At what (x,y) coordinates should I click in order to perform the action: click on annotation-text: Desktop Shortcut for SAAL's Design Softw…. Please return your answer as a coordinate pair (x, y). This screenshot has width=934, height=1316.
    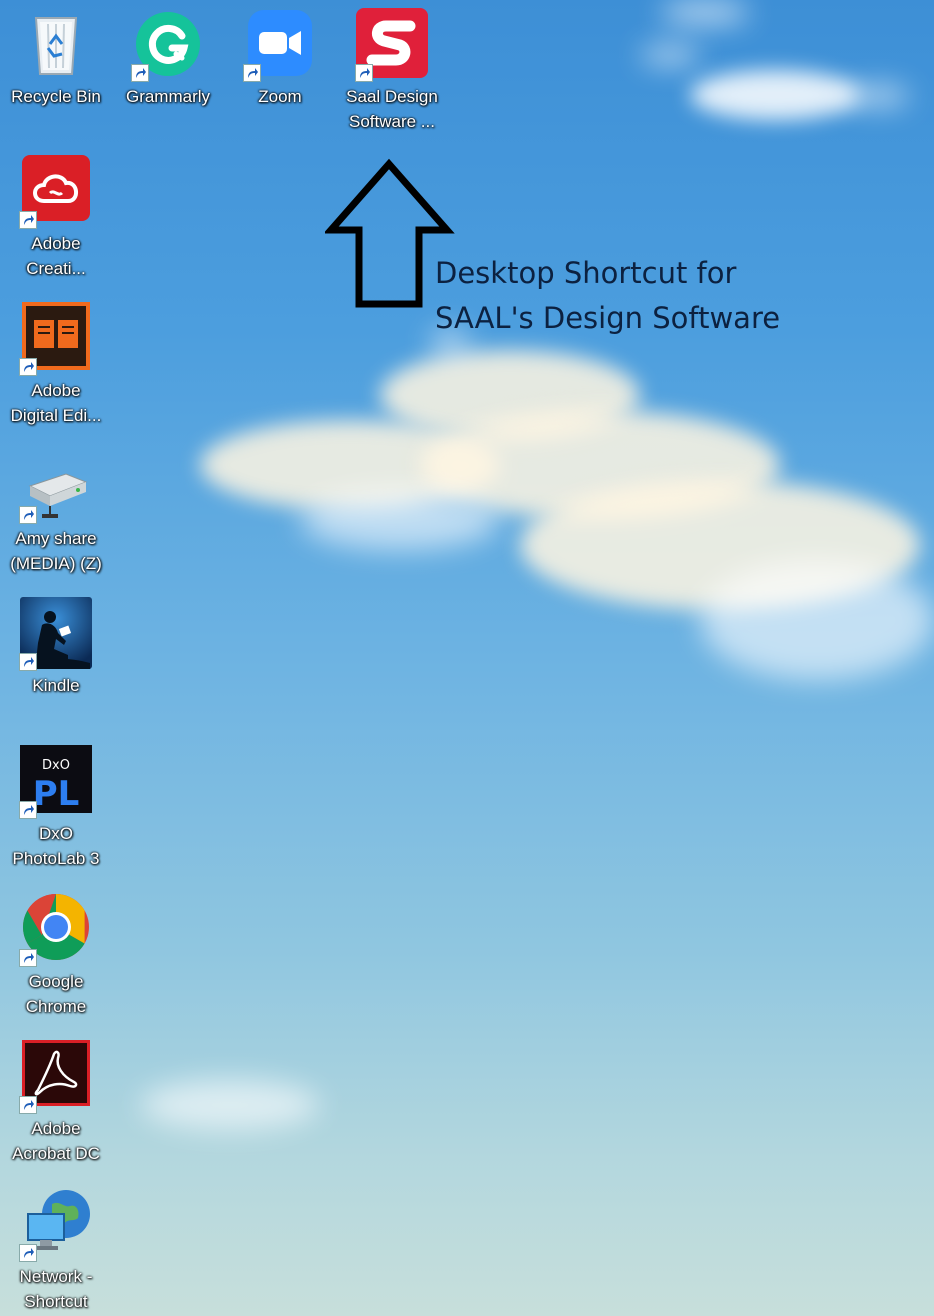
    Looking at the image, I should click on (608, 295).